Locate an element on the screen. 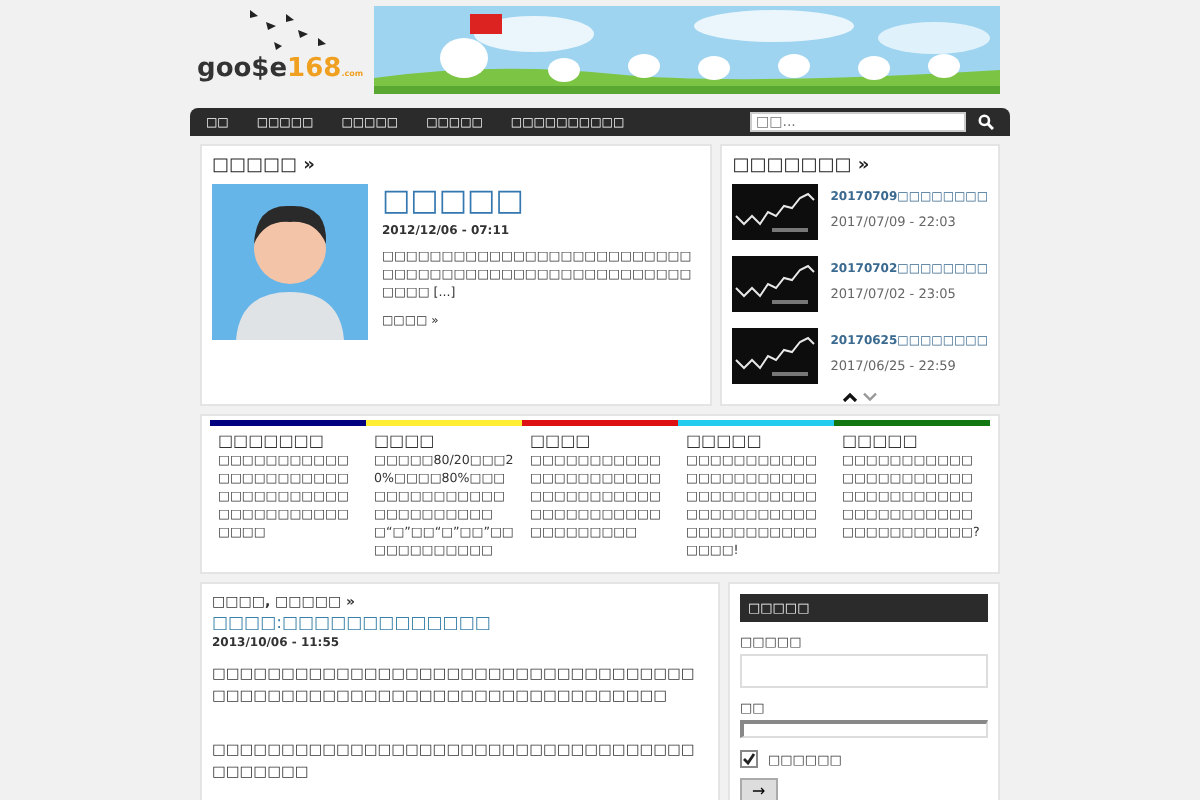 The height and width of the screenshot is (800, 1200). post-title: □□□□:□□□□□□□□□□□□□ is located at coordinates (460, 624).